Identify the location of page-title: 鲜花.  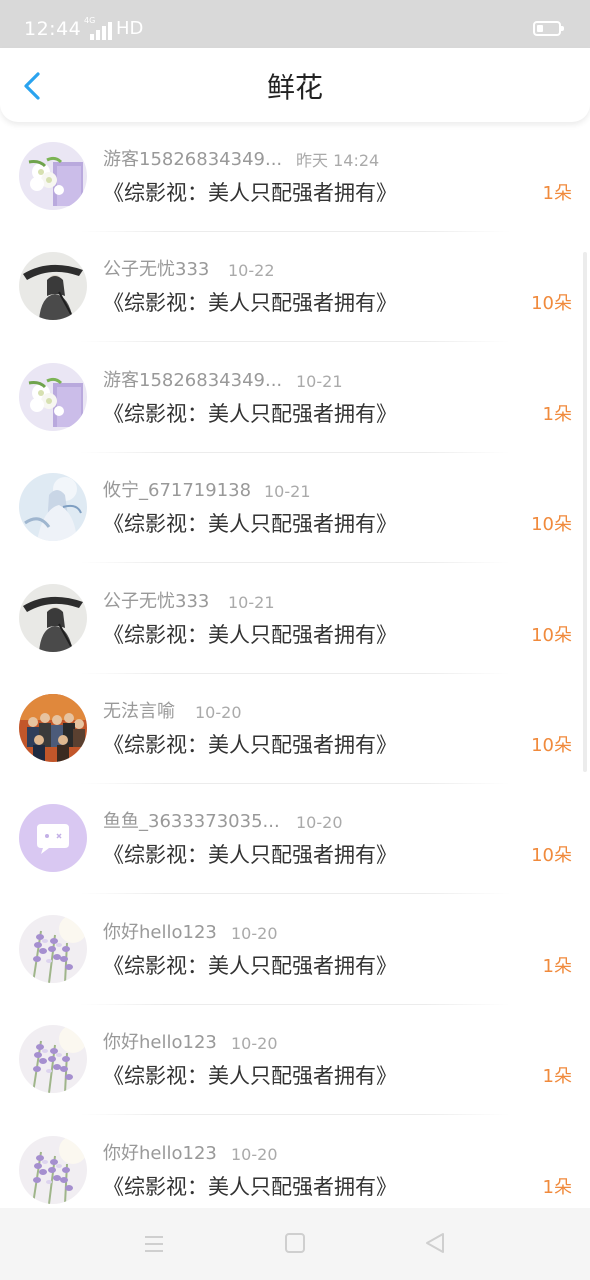
(294, 87).